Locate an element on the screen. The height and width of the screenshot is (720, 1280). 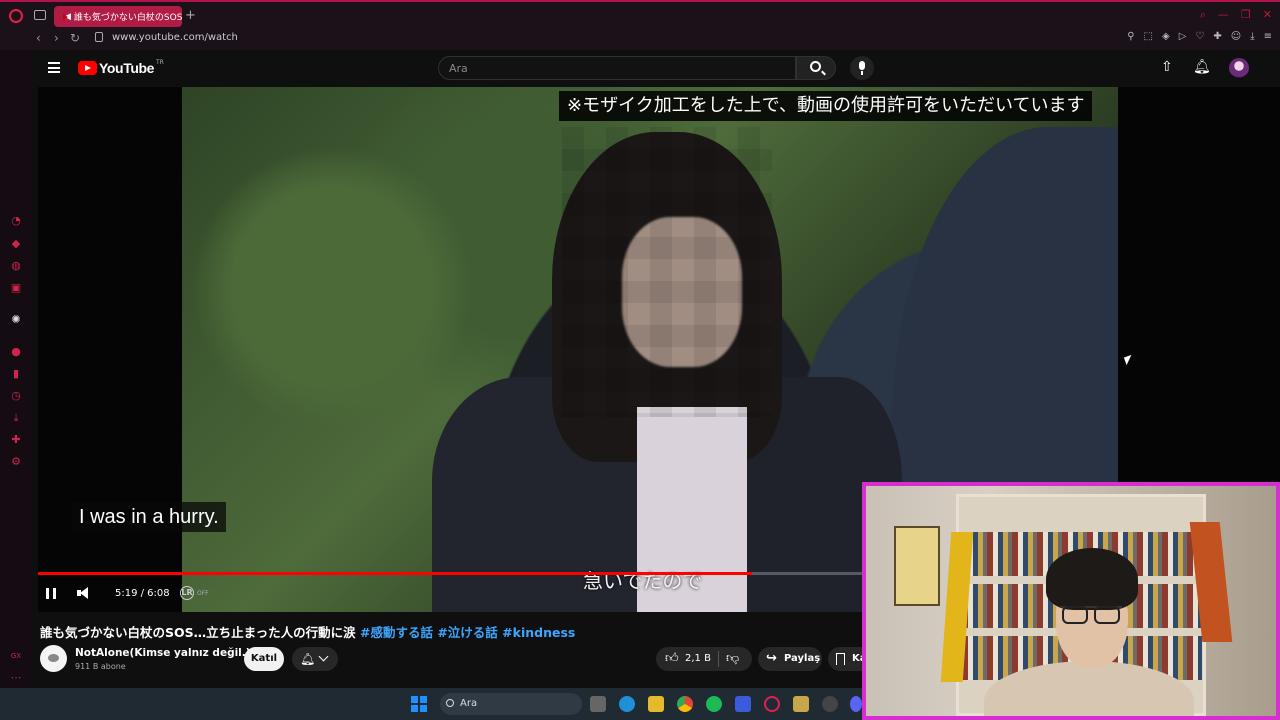
upload-icon: ⇧ is located at coordinates (1167, 67).